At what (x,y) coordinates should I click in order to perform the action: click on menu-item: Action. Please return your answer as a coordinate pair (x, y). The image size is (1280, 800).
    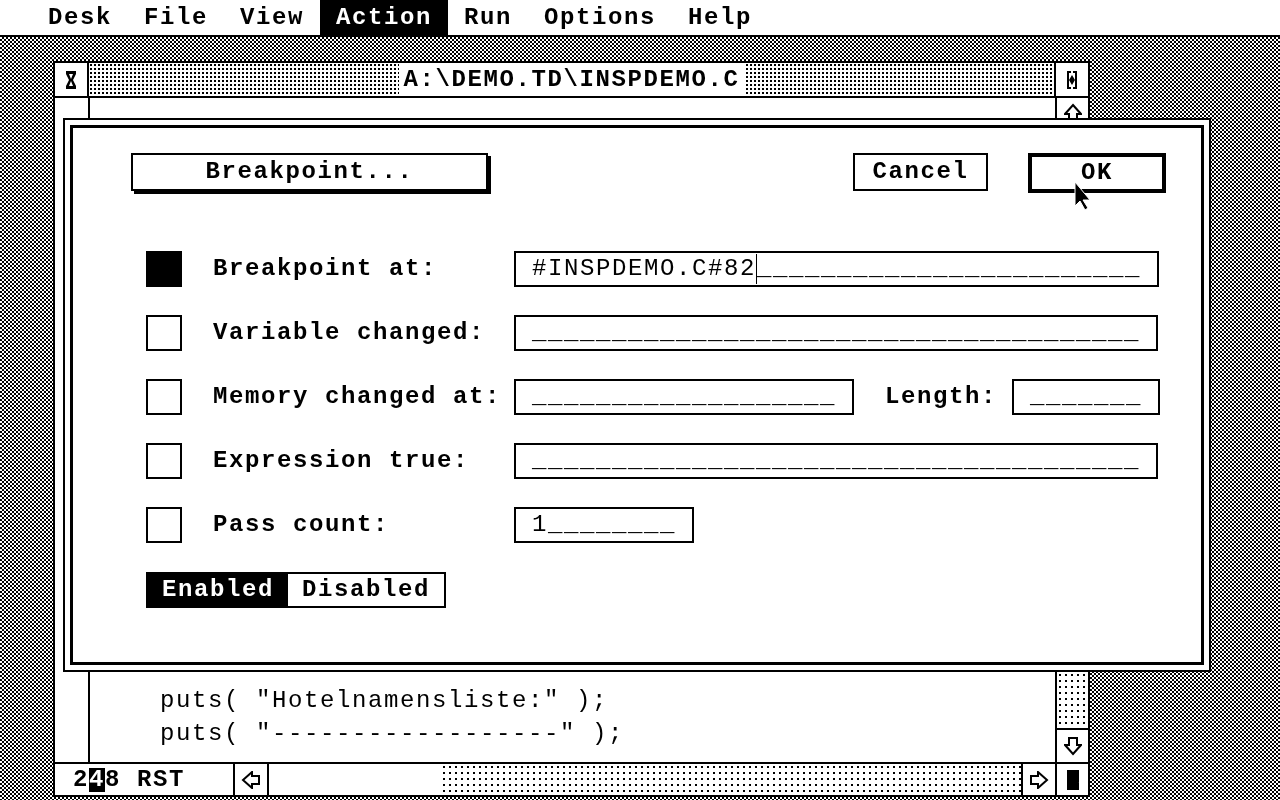
    Looking at the image, I should click on (384, 17).